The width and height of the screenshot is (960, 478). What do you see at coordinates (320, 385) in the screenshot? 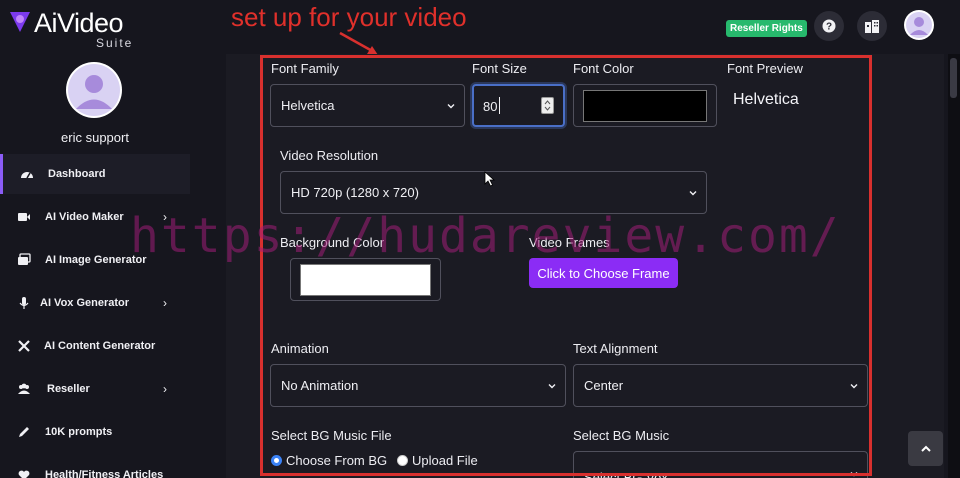
I see `animation-value: No Animation` at bounding box center [320, 385].